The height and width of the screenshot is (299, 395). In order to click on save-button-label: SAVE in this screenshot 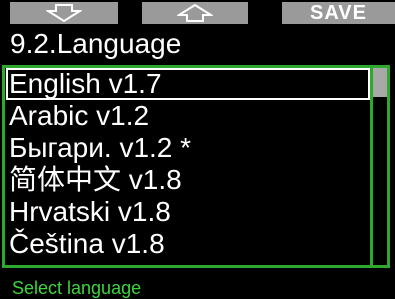, I will do `click(338, 12)`.